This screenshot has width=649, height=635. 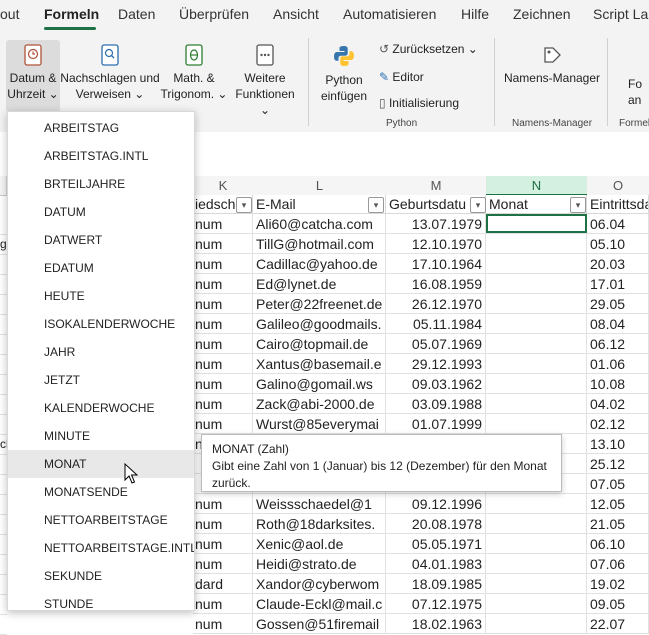 I want to click on table-cell-o: 29.05, so click(x=618, y=304).